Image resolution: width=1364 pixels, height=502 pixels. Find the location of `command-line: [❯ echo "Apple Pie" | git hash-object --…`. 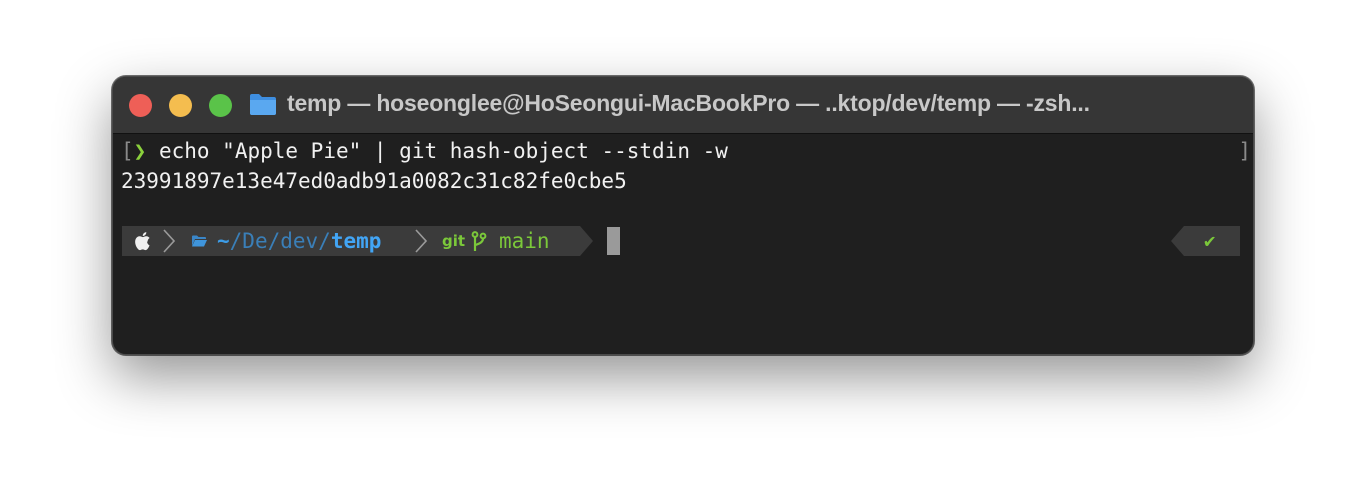

command-line: [❯ echo "Apple Pie" | git hash-object --… is located at coordinates (424, 151).